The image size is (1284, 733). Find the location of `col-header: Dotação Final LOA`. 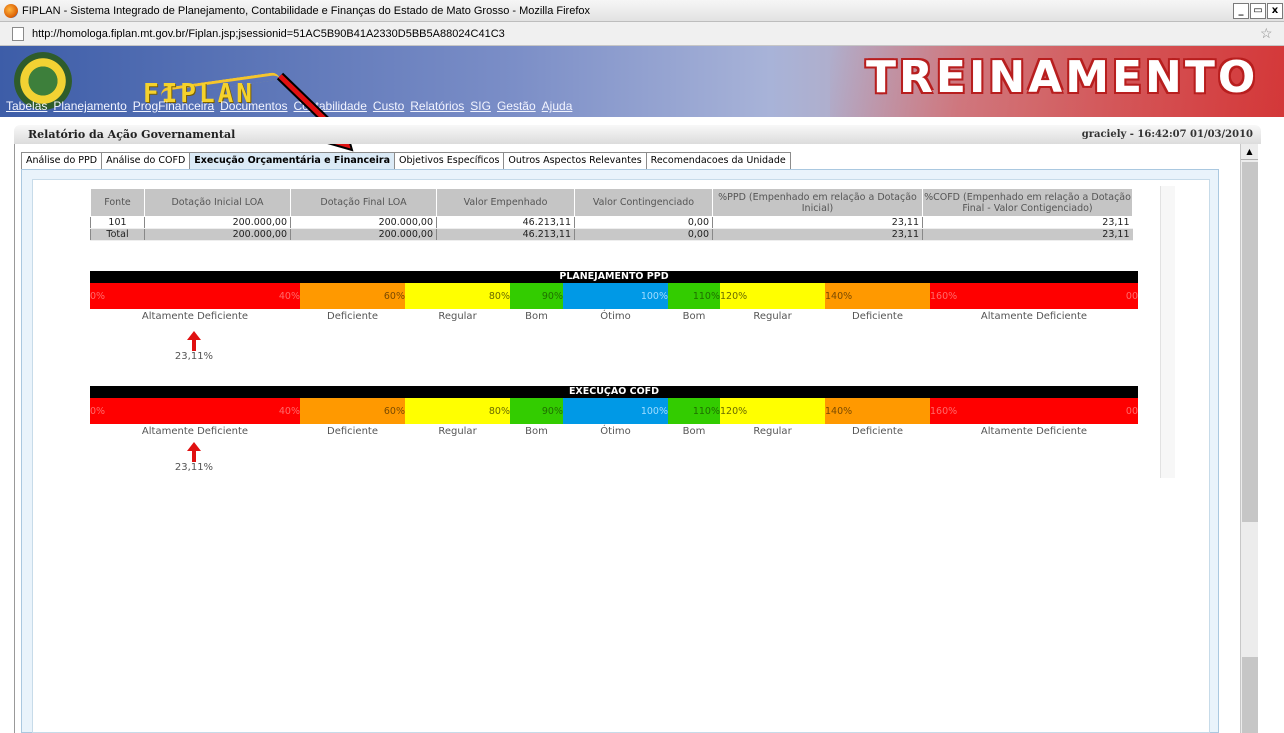

col-header: Dotação Final LOA is located at coordinates (363, 202).